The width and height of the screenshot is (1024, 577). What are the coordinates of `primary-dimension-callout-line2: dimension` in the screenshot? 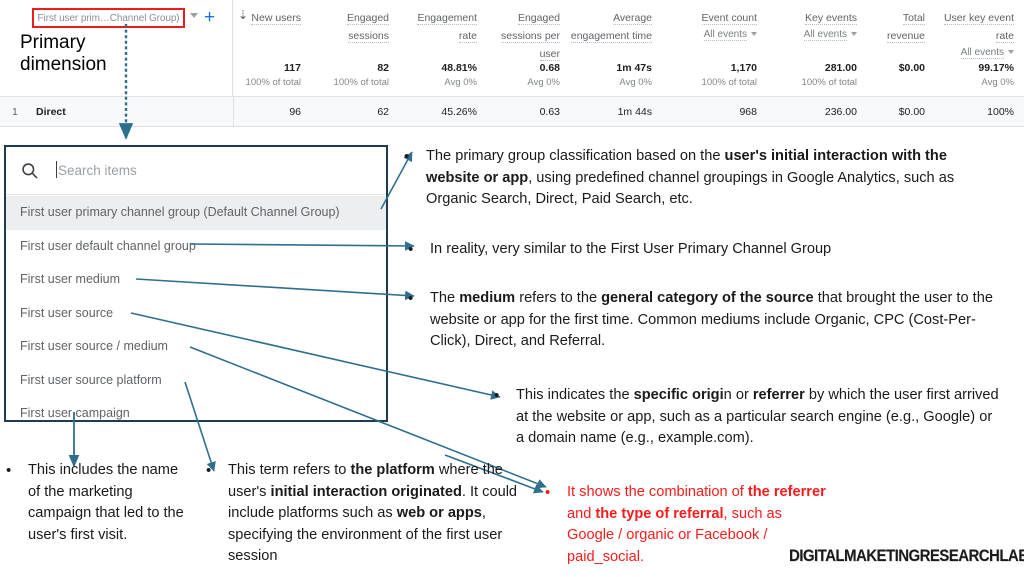 It's located at (63, 64).